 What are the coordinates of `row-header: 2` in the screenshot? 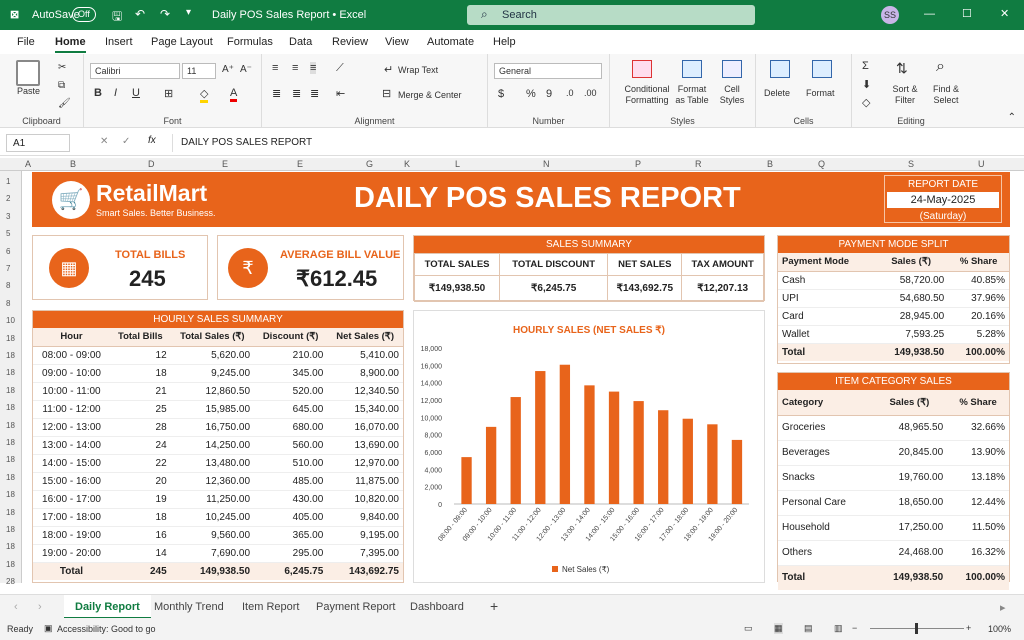 It's located at (8, 198).